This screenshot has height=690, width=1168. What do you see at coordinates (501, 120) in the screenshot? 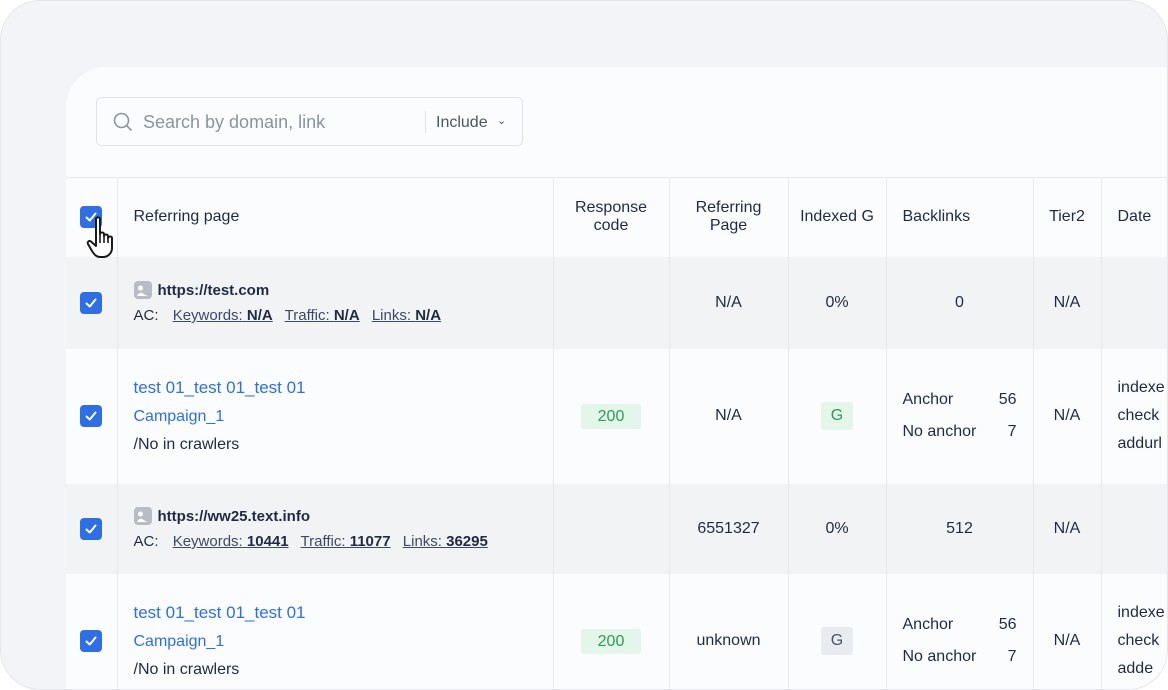
I see `chevron-down-icon: ⌄` at bounding box center [501, 120].